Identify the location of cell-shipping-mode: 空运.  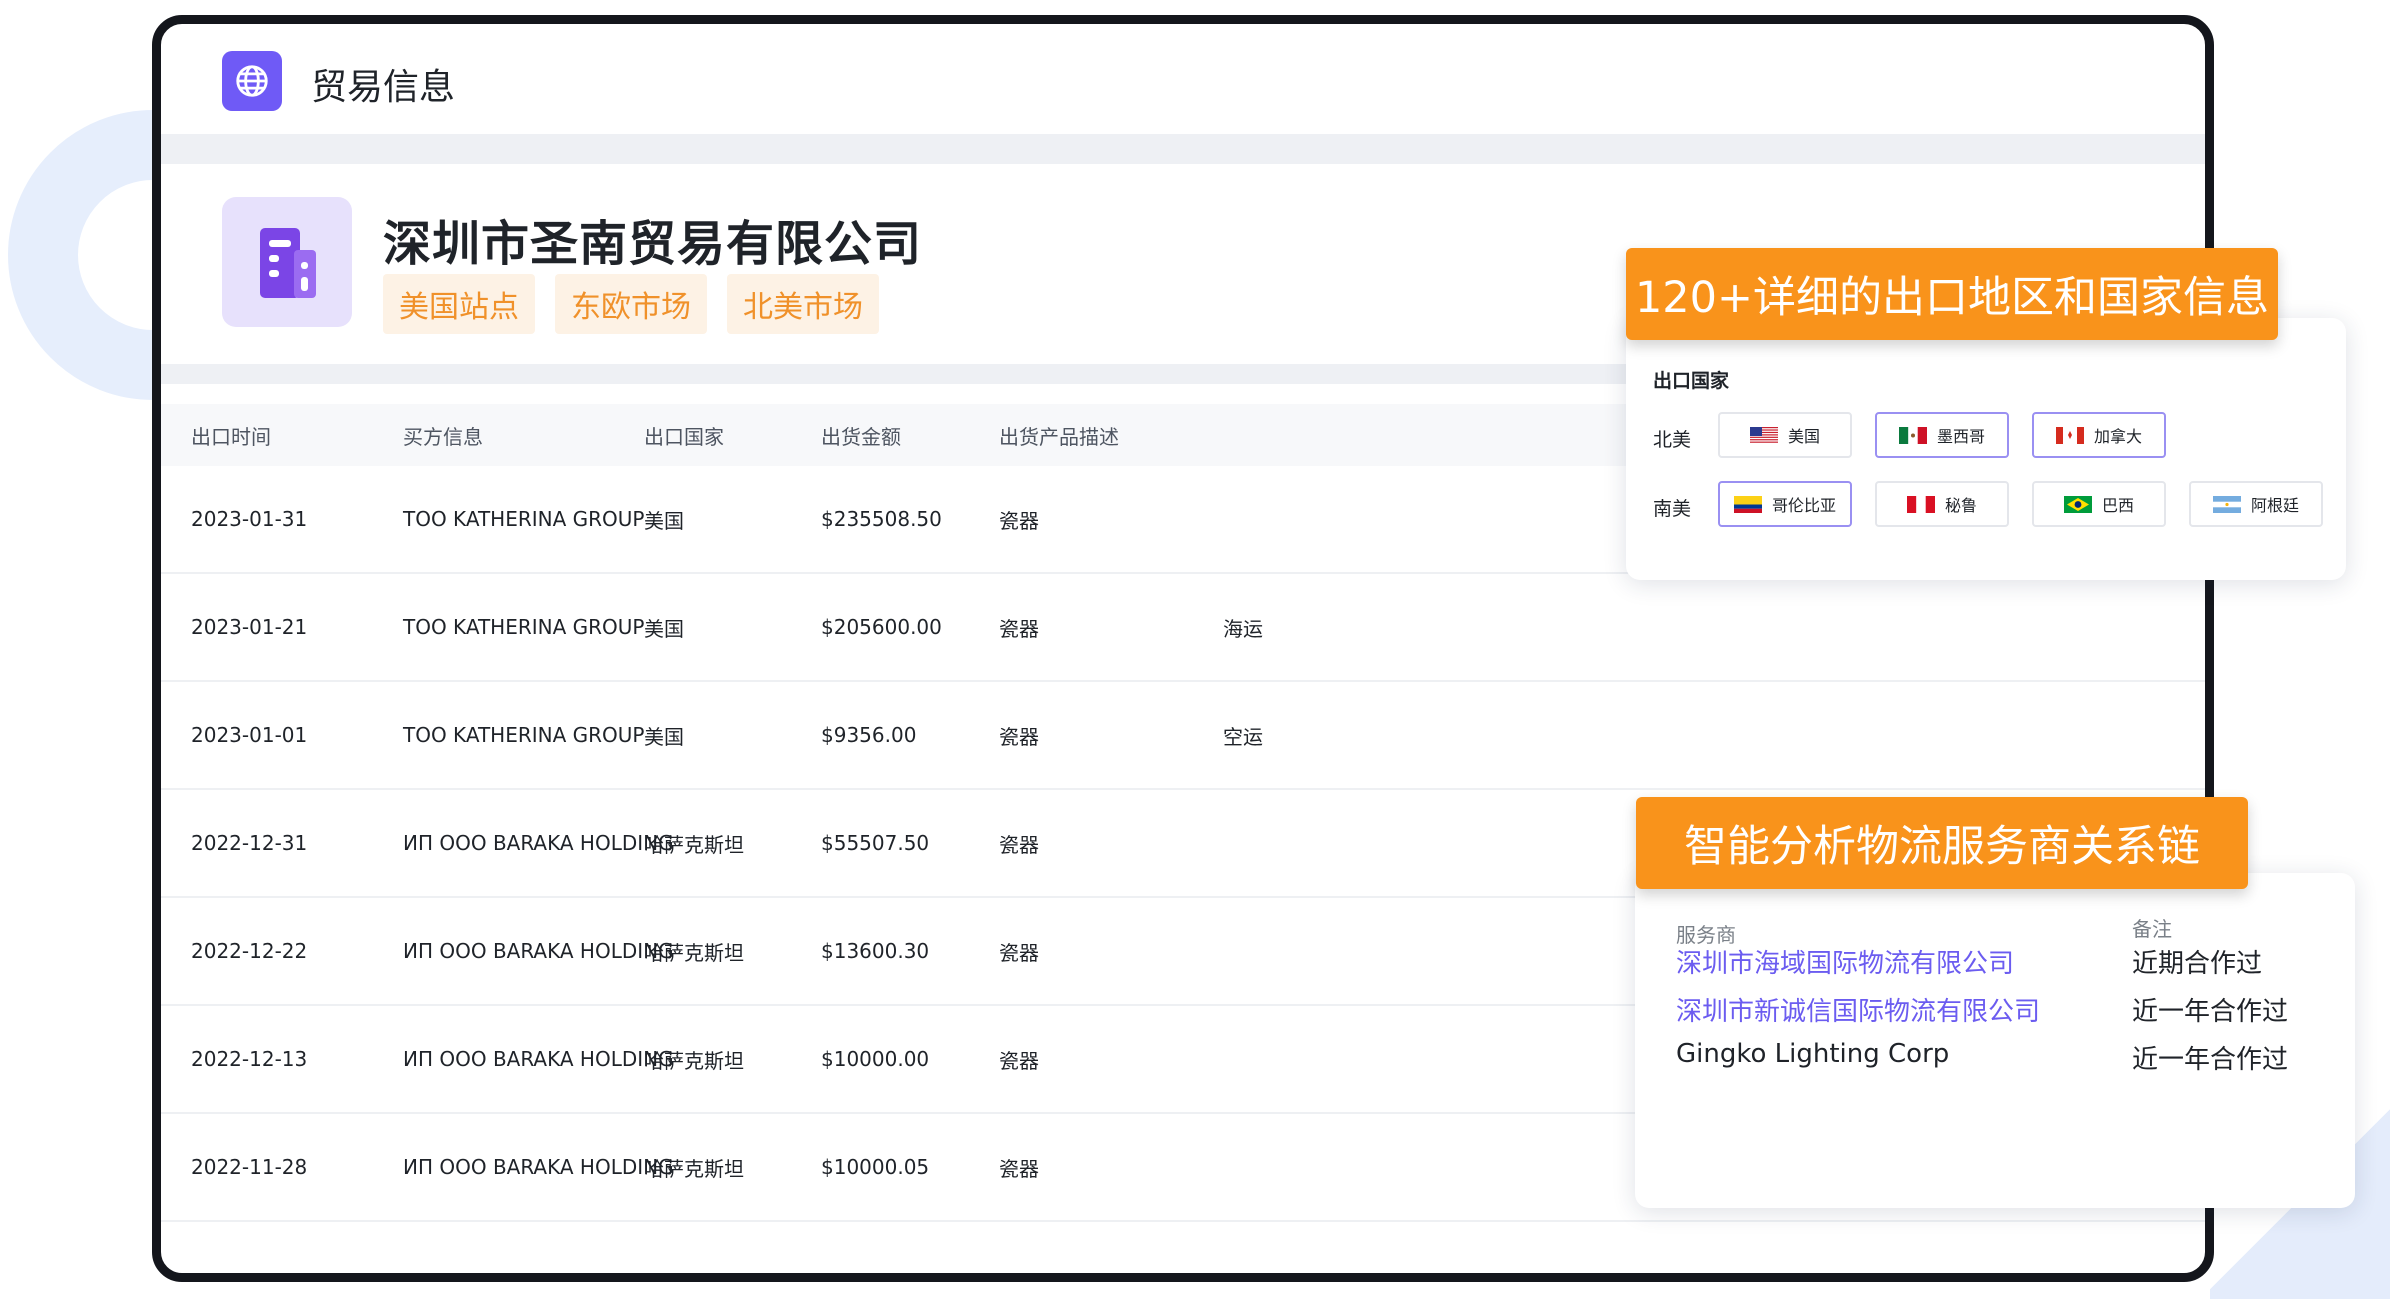
(1243, 736).